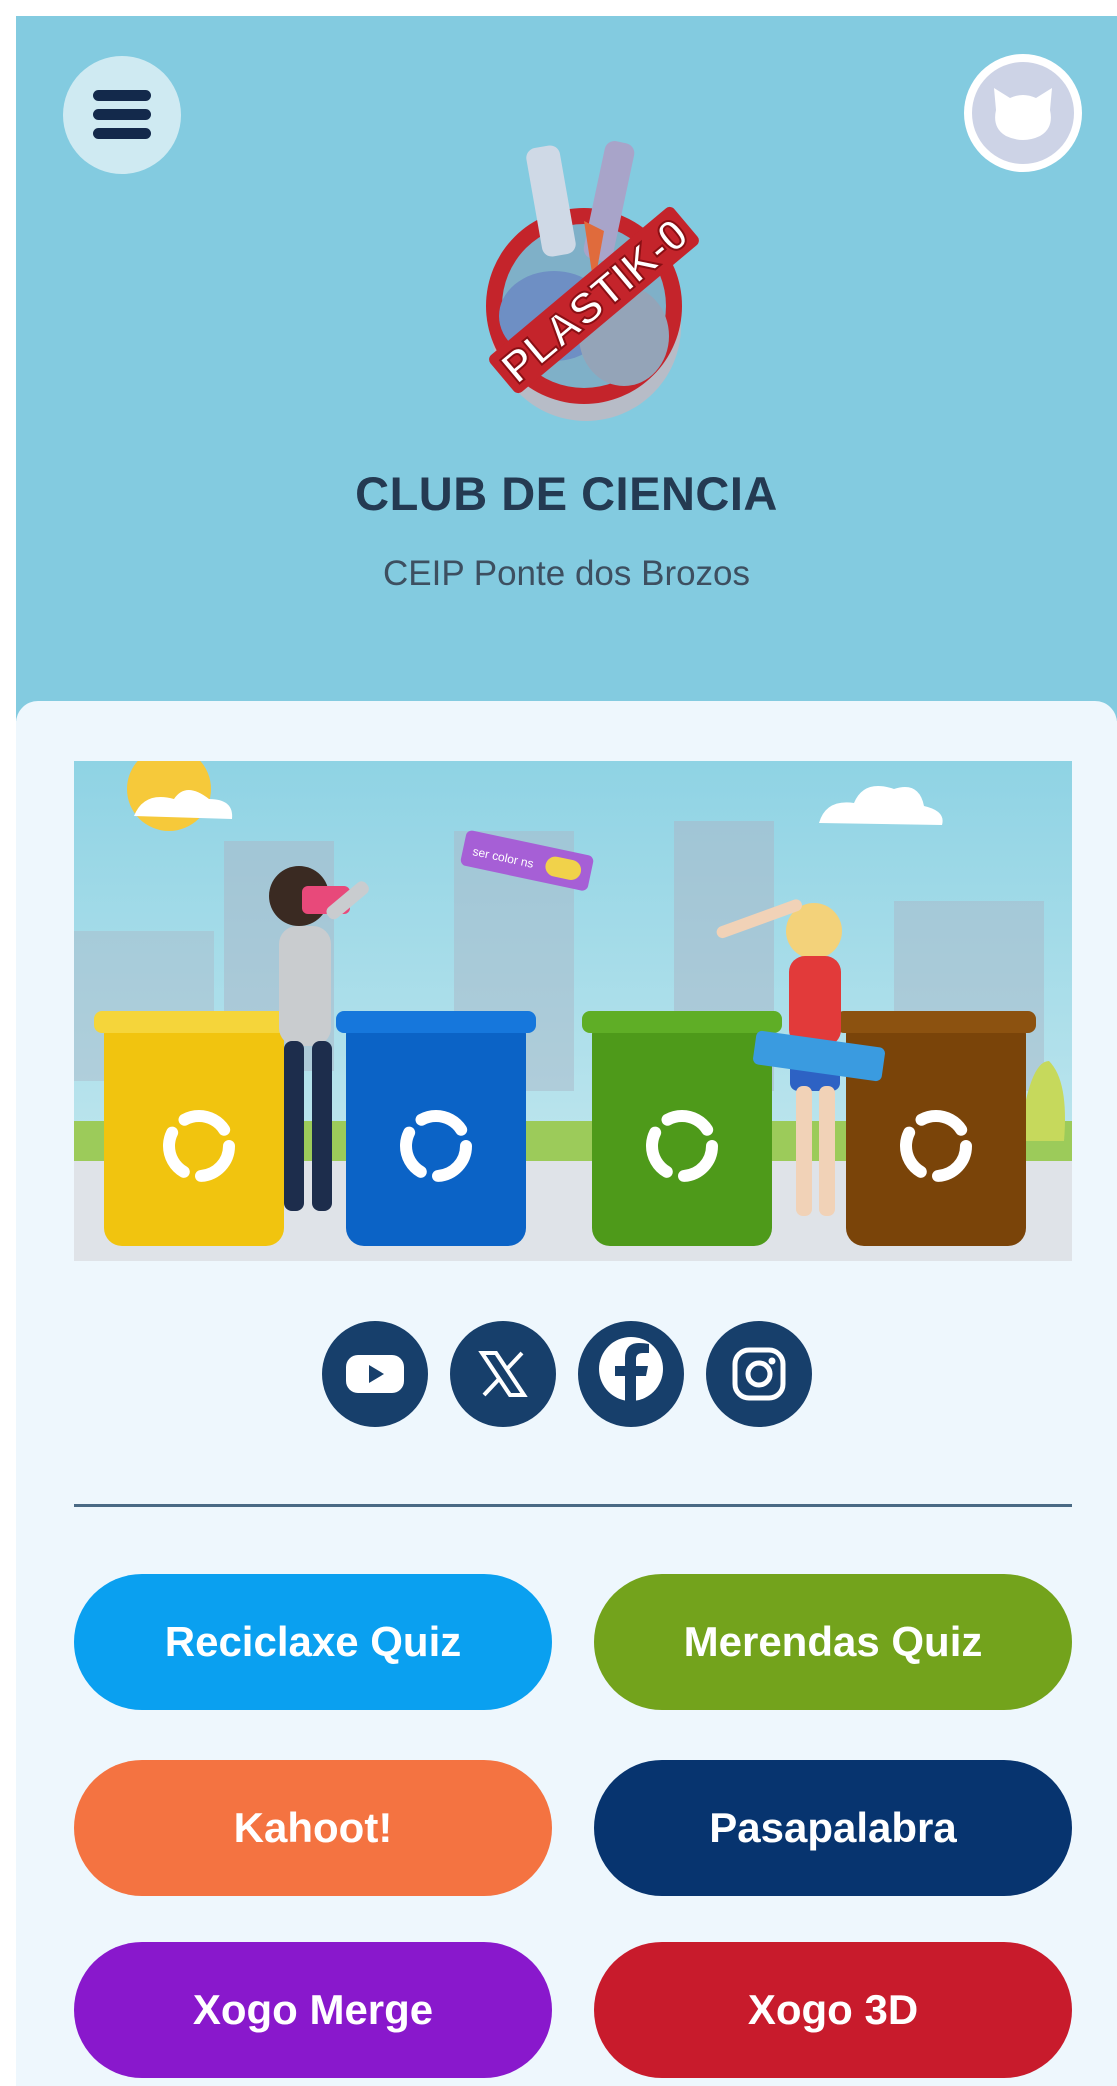 The height and width of the screenshot is (2086, 1117). I want to click on social-links, so click(566, 1376).